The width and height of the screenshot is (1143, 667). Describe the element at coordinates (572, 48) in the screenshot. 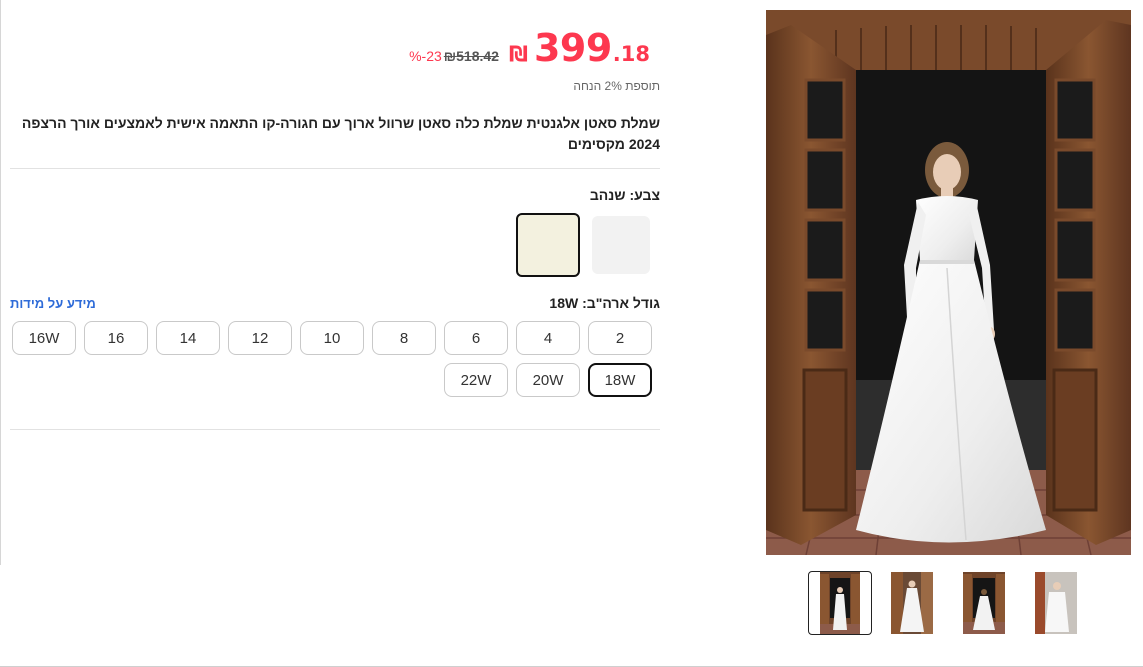

I see `price-integer: 399` at that location.